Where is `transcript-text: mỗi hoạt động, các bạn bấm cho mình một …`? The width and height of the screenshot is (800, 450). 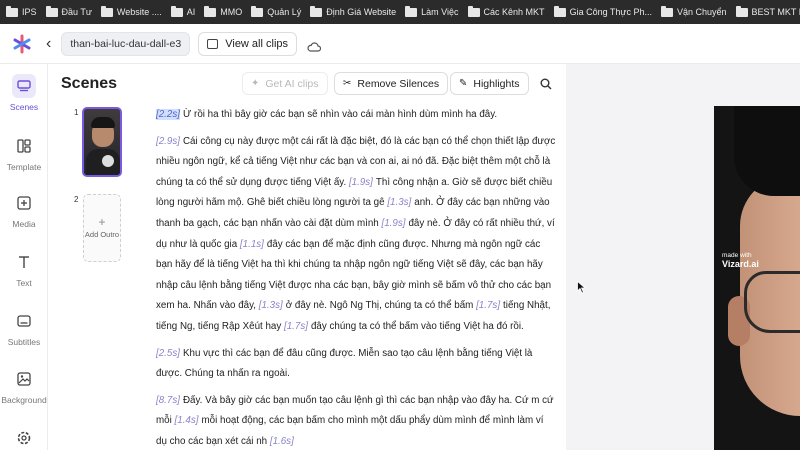 transcript-text: mỗi hoạt động, các bạn bấm cho mình một … is located at coordinates (350, 431).